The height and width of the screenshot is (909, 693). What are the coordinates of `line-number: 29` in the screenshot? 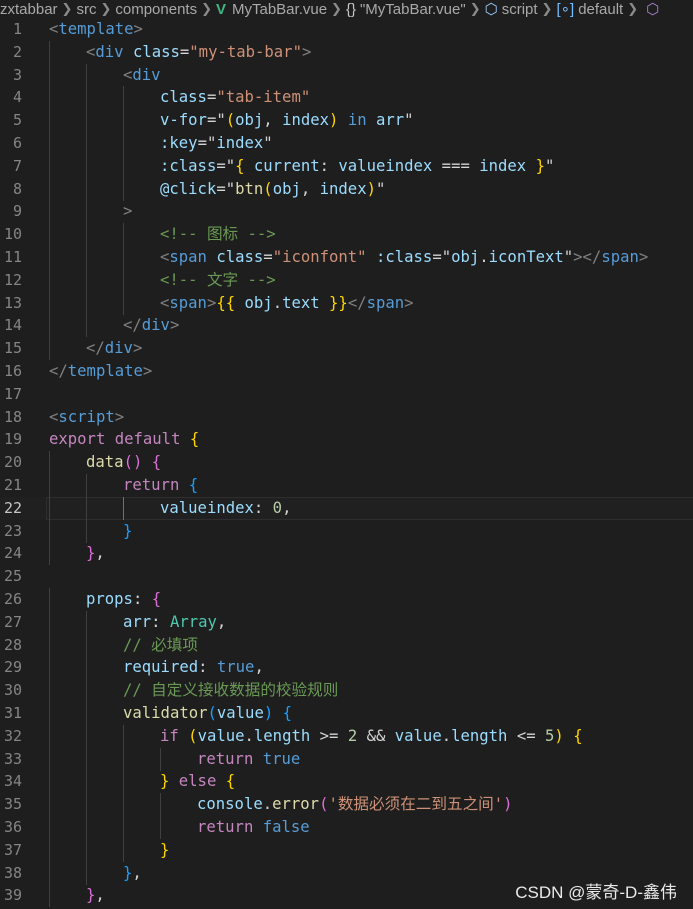 It's located at (11, 667).